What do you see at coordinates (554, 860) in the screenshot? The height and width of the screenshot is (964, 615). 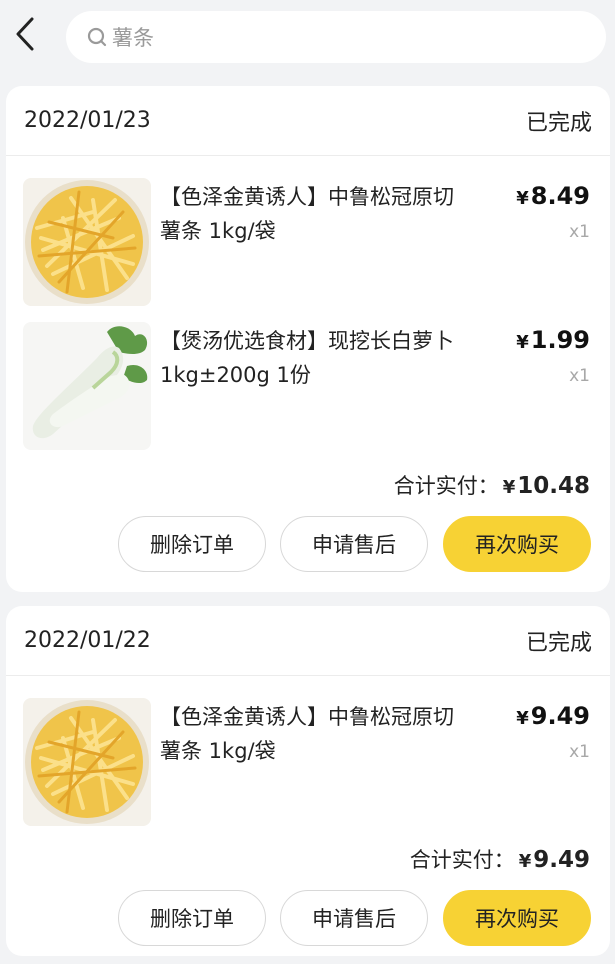 I see `total-amount: ¥9.49` at bounding box center [554, 860].